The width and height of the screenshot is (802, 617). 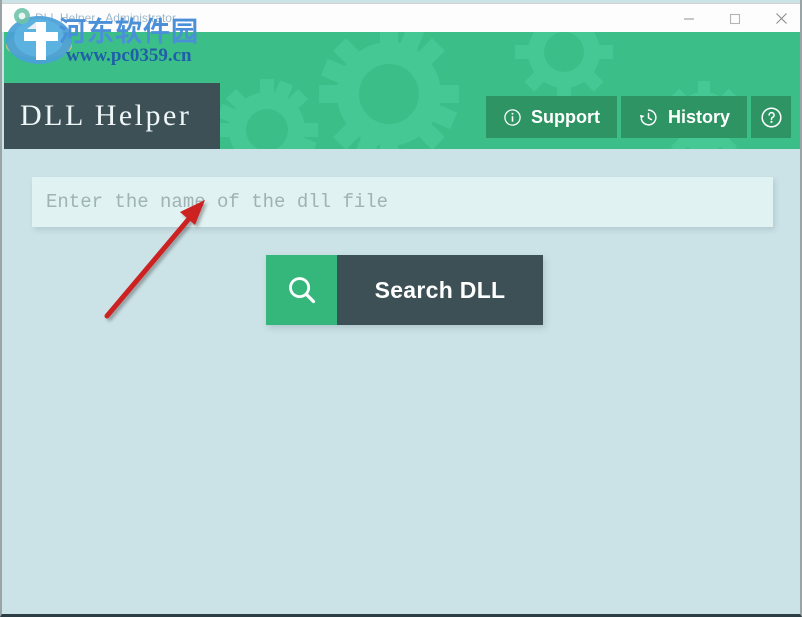 I want to click on support-button-label: Support, so click(x=565, y=116).